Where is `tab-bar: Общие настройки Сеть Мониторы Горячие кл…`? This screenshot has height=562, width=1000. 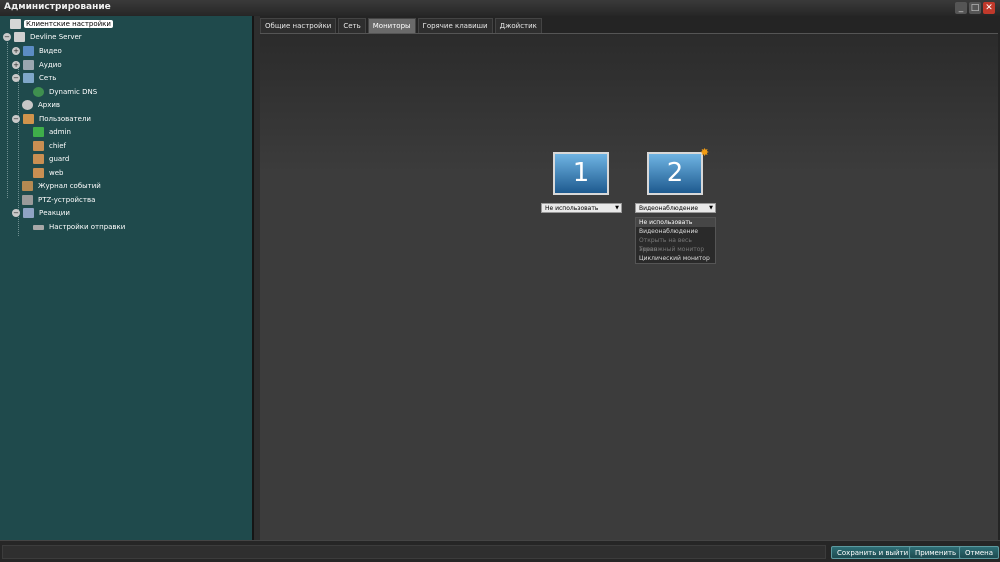 tab-bar: Общие настройки Сеть Мониторы Горячие кл… is located at coordinates (402, 25).